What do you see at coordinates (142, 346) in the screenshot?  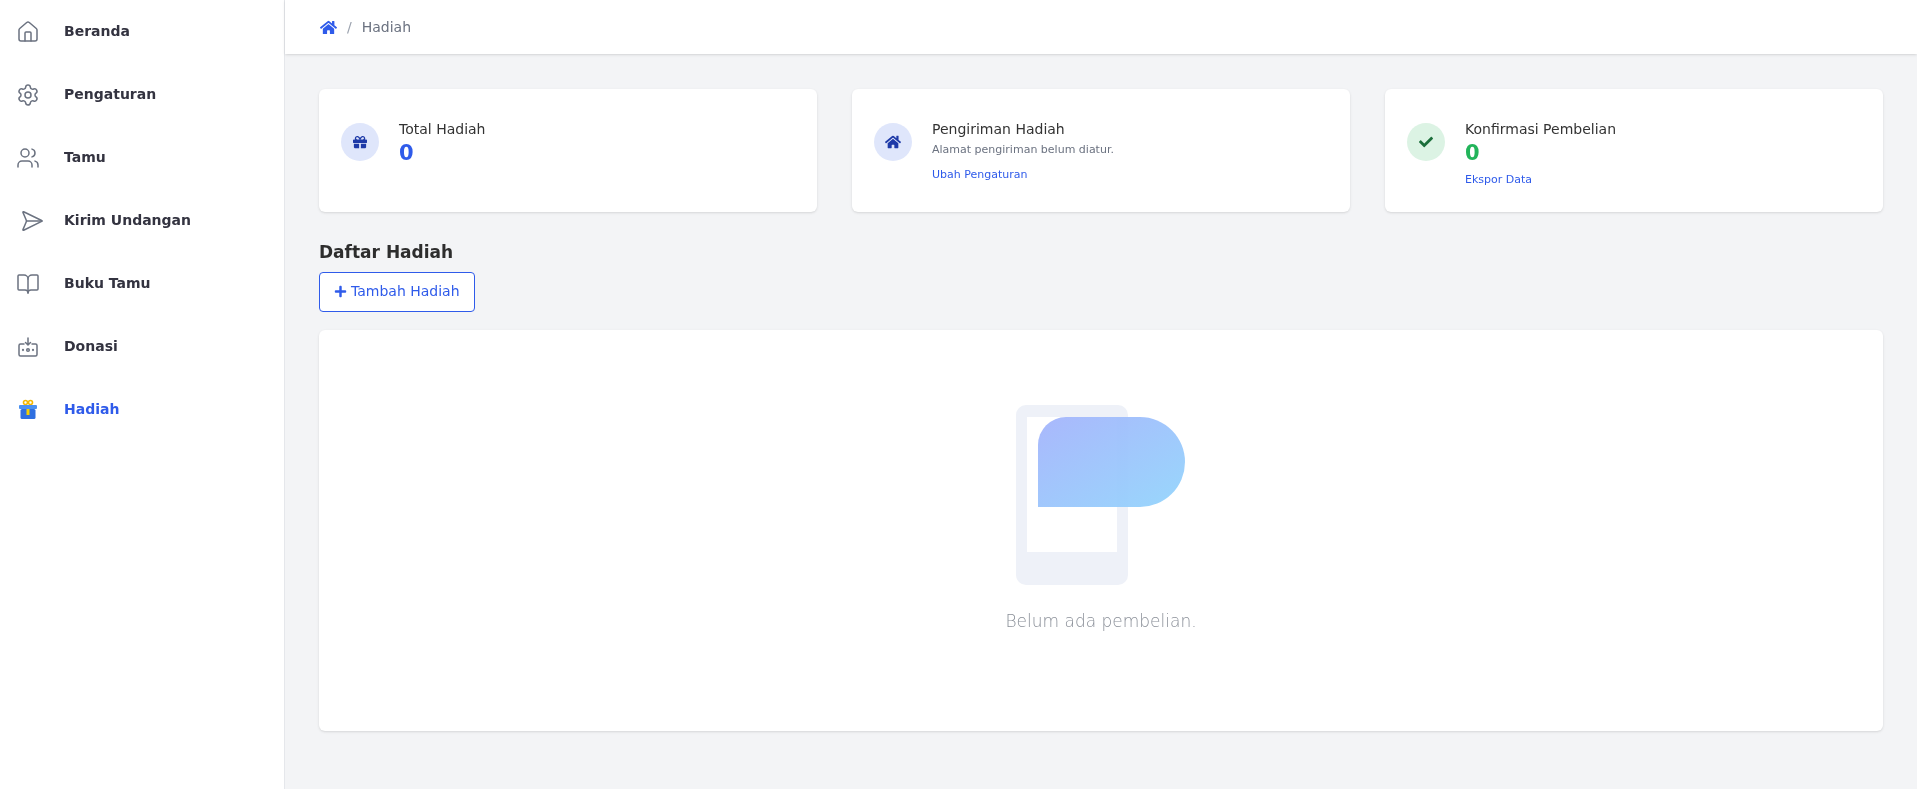 I see `sidebar-item: Donasi` at bounding box center [142, 346].